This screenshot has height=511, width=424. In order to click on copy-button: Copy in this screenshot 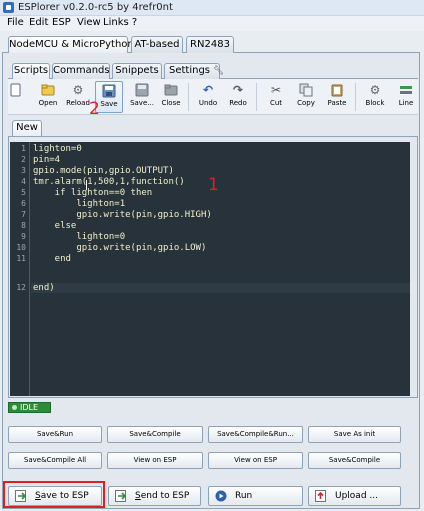, I will do `click(306, 97)`.